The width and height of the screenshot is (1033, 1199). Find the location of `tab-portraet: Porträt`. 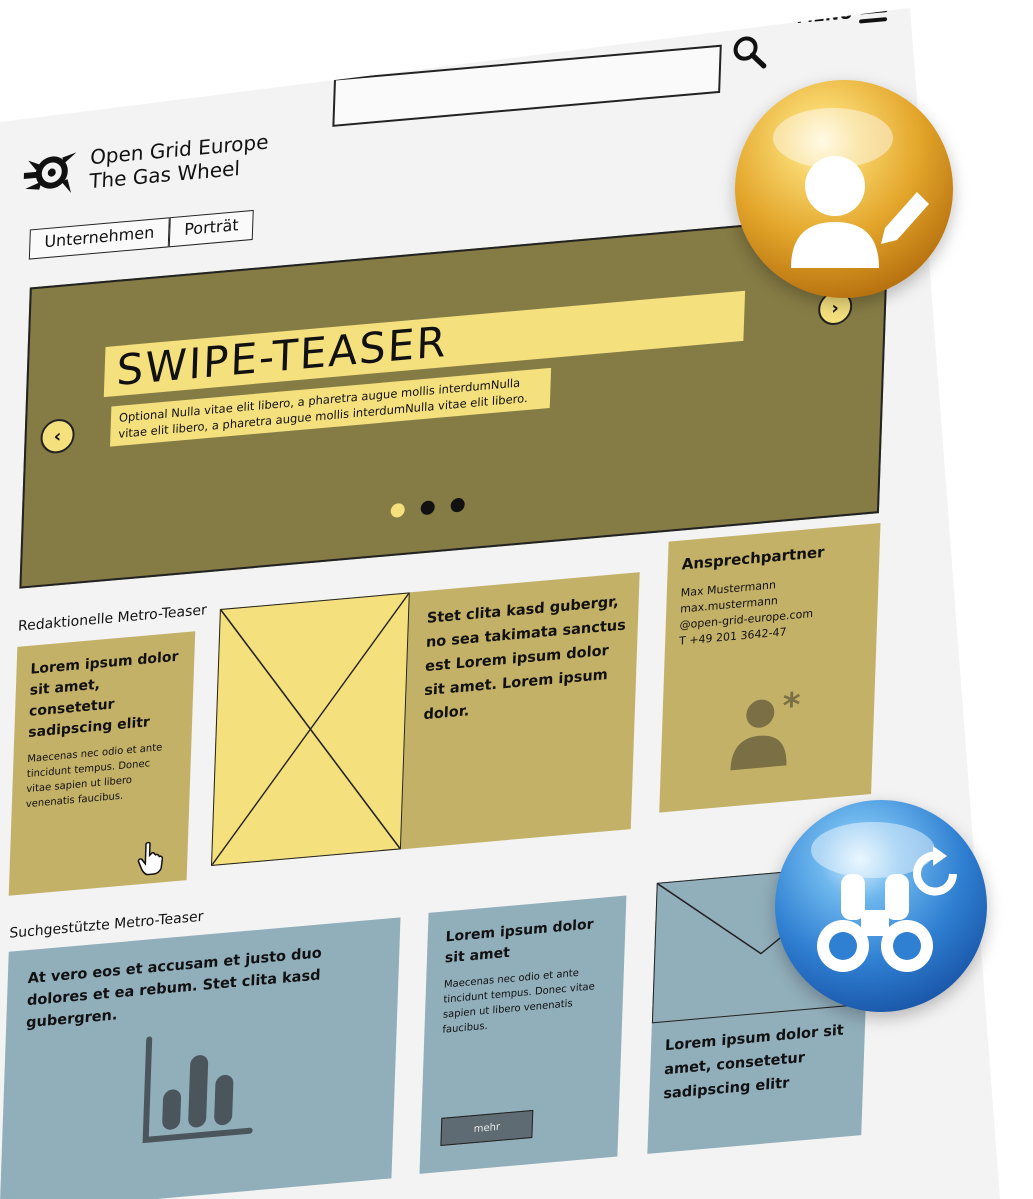

tab-portraet: Porträt is located at coordinates (211, 228).